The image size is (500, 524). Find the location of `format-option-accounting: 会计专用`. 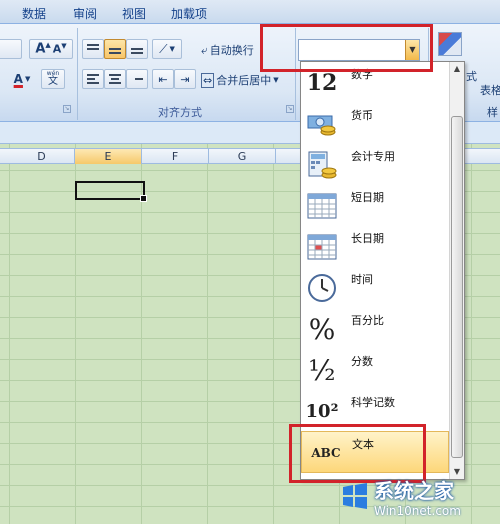

format-option-accounting: 会计专用 is located at coordinates (375, 164).